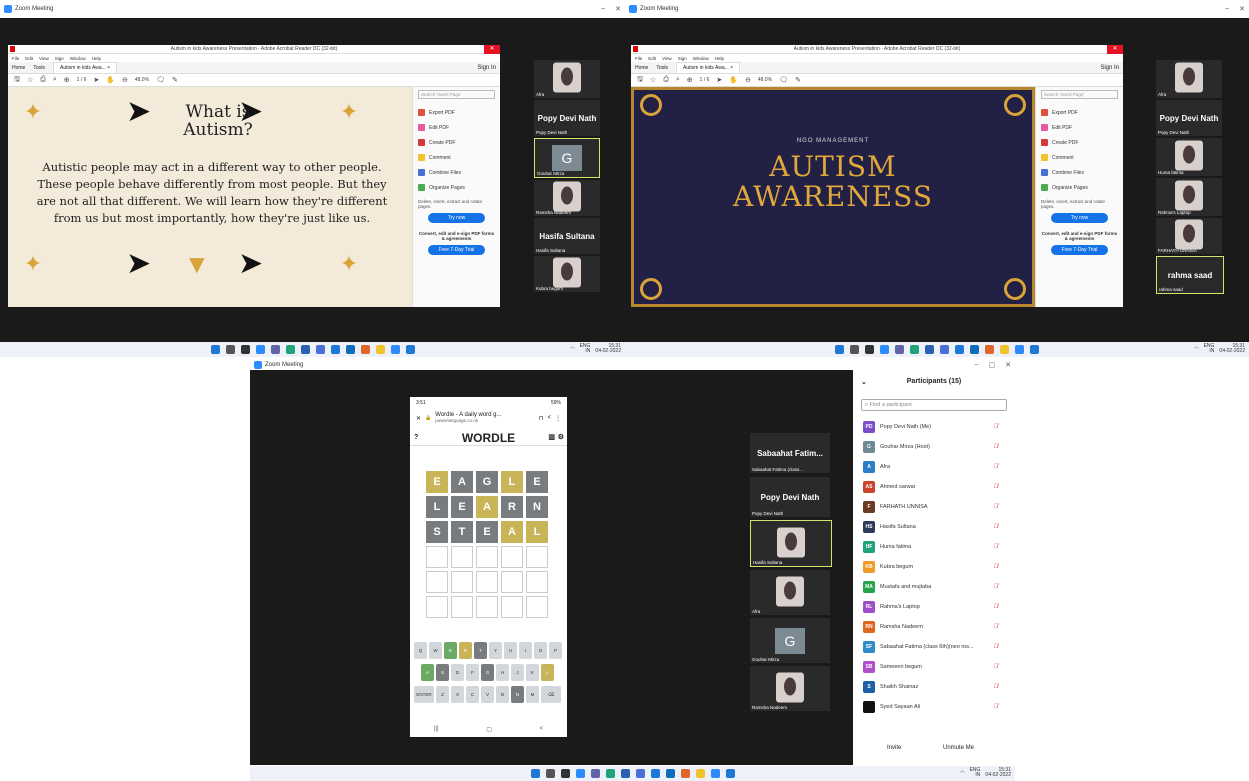  Describe the element at coordinates (1189, 157) in the screenshot. I see `video-tile: Huma fatima` at that location.